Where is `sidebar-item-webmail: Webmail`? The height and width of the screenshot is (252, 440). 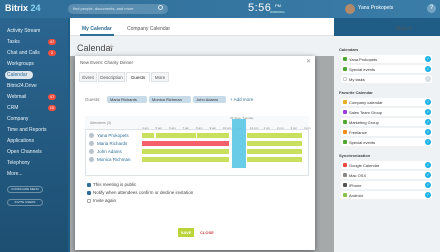 sidebar-item-webmail: Webmail is located at coordinates (16, 97).